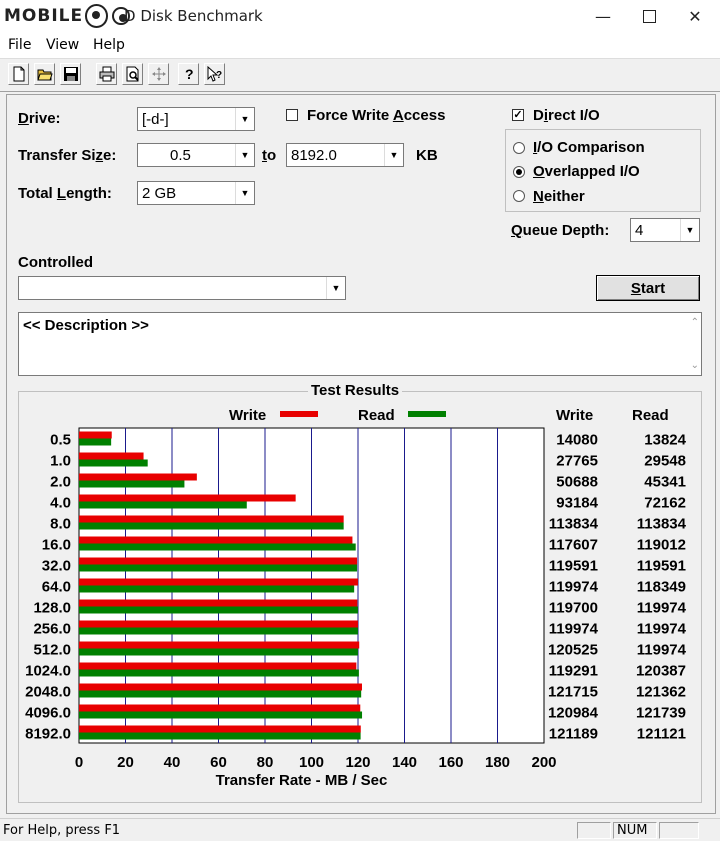  What do you see at coordinates (573, 545) in the screenshot?
I see `write-value-label: 117607` at bounding box center [573, 545].